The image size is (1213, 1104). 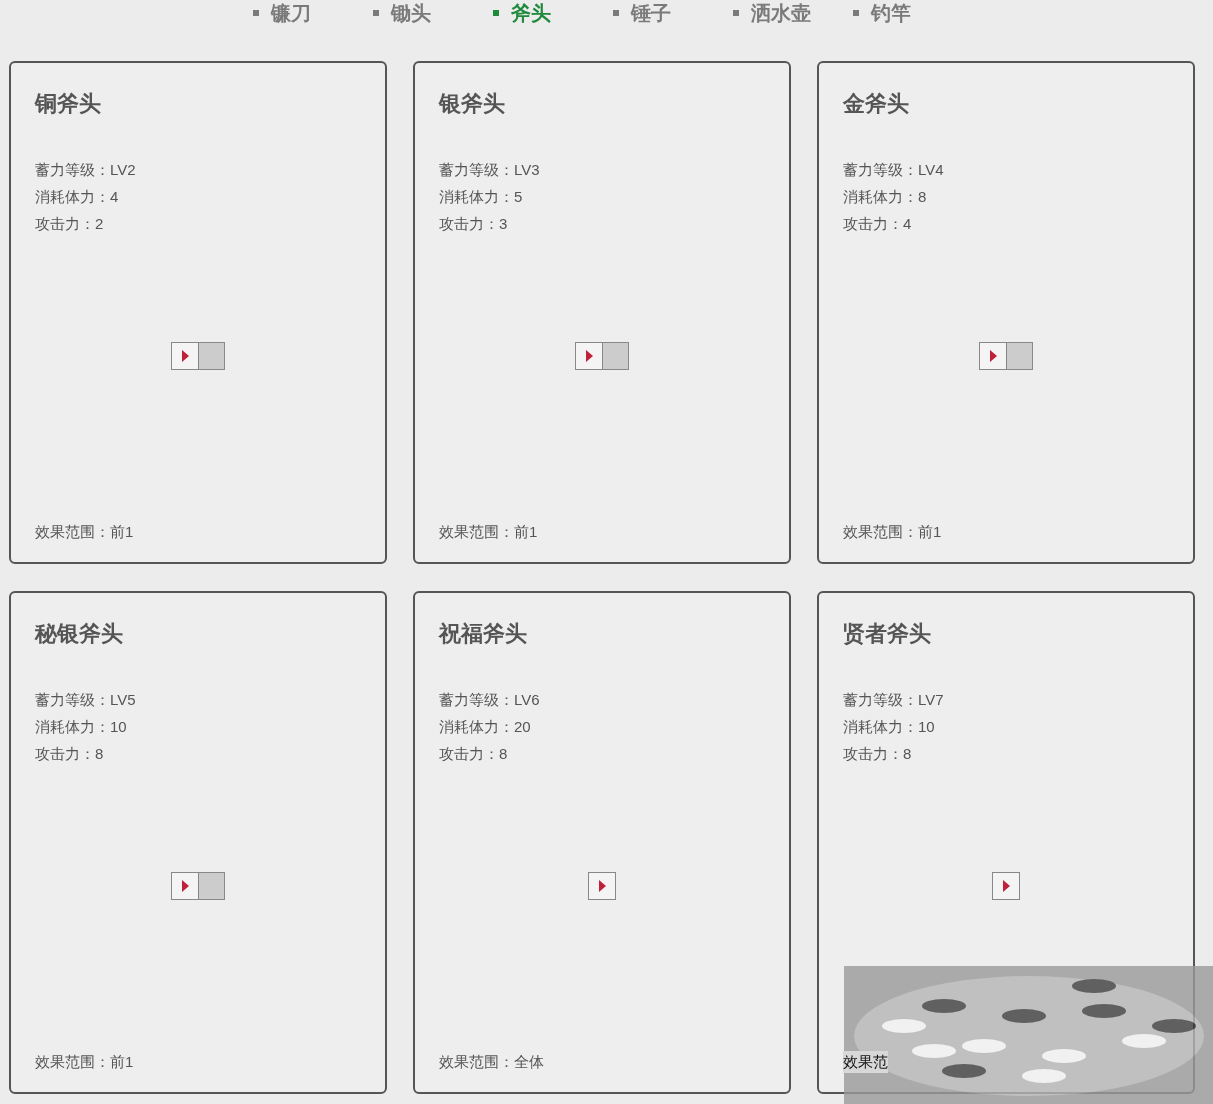 What do you see at coordinates (876, 104) in the screenshot?
I see `card-title: 金斧头` at bounding box center [876, 104].